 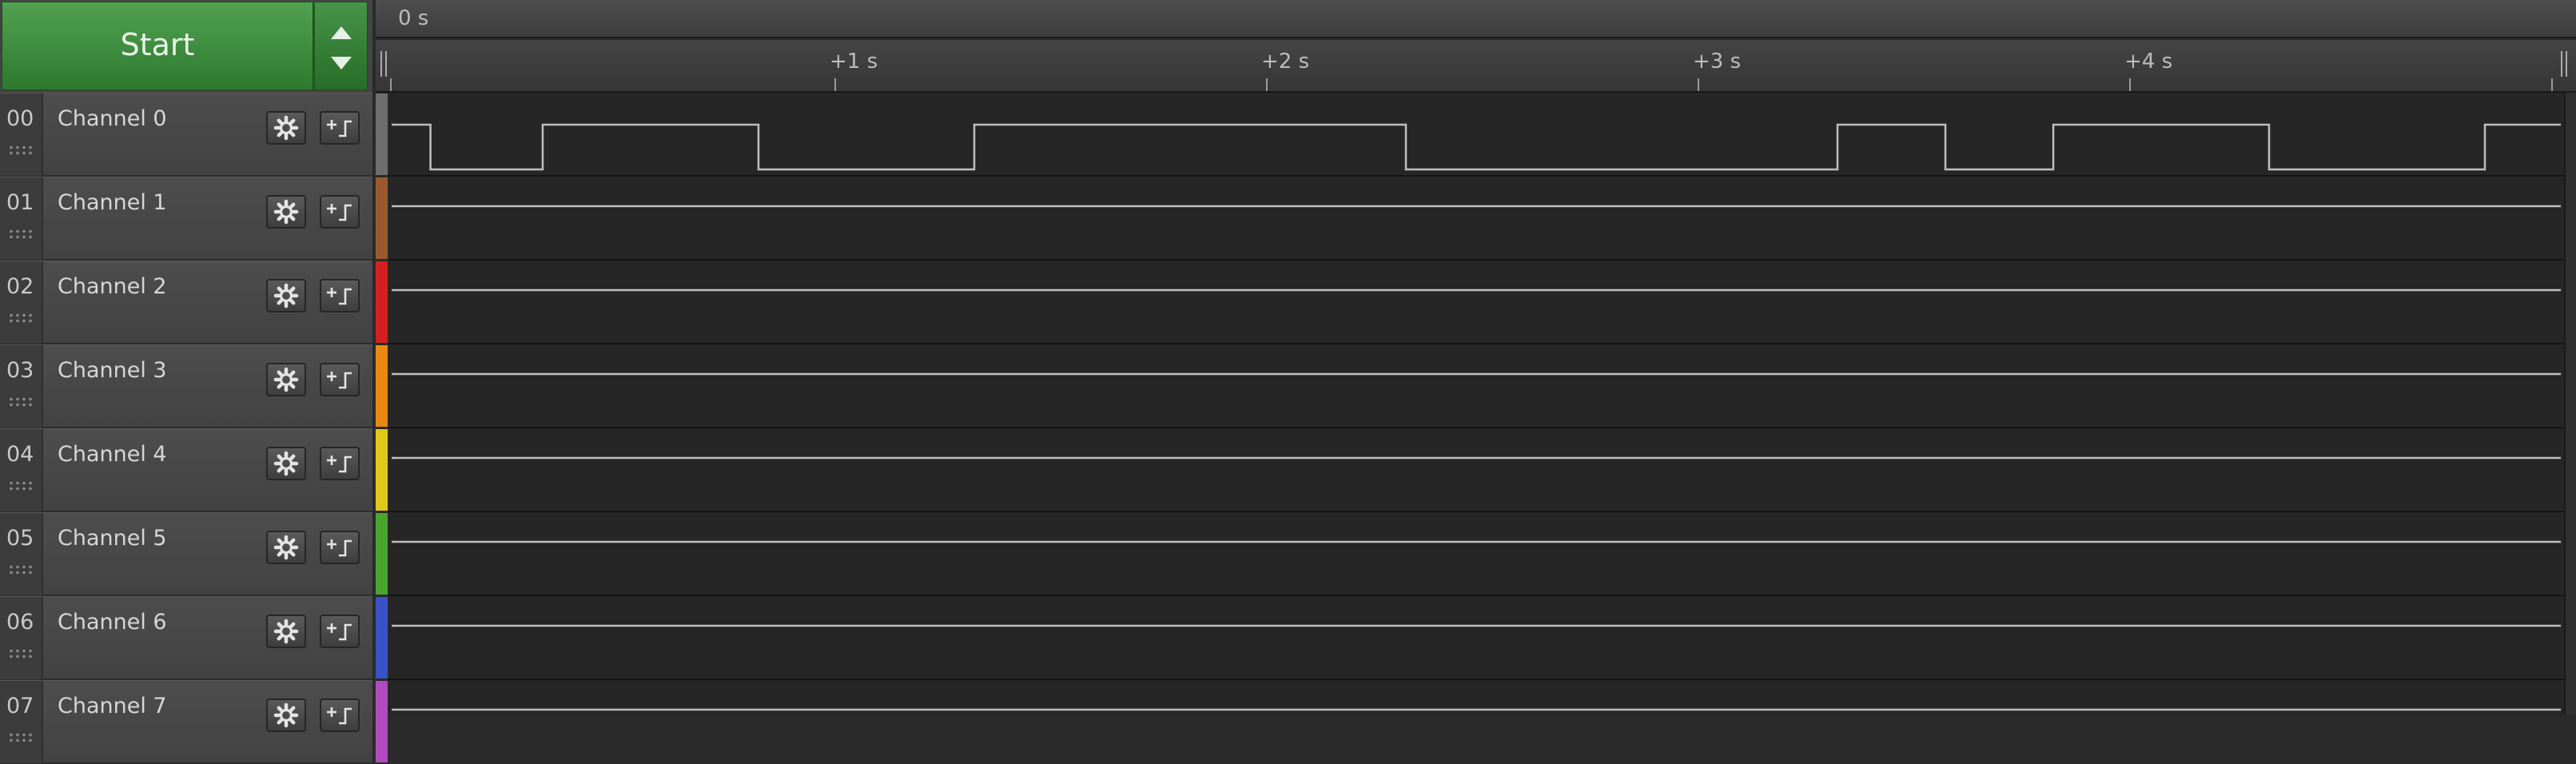 I want to click on channel-index-cell: 00, so click(x=21, y=135).